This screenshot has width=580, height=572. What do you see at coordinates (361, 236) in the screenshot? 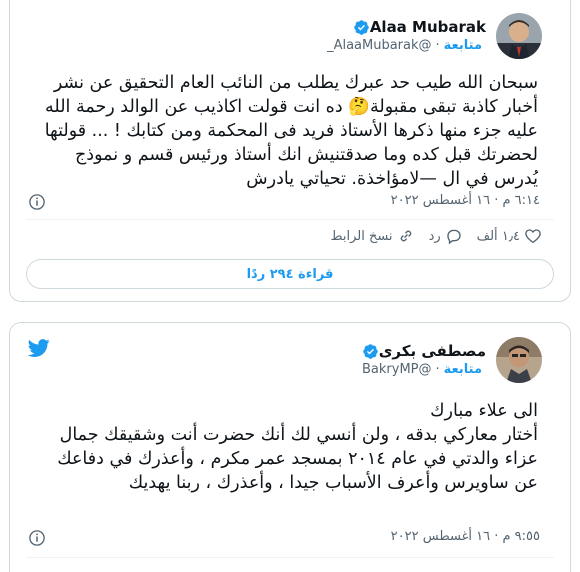
I see `copy-link-label: نسخ الرابط` at bounding box center [361, 236].